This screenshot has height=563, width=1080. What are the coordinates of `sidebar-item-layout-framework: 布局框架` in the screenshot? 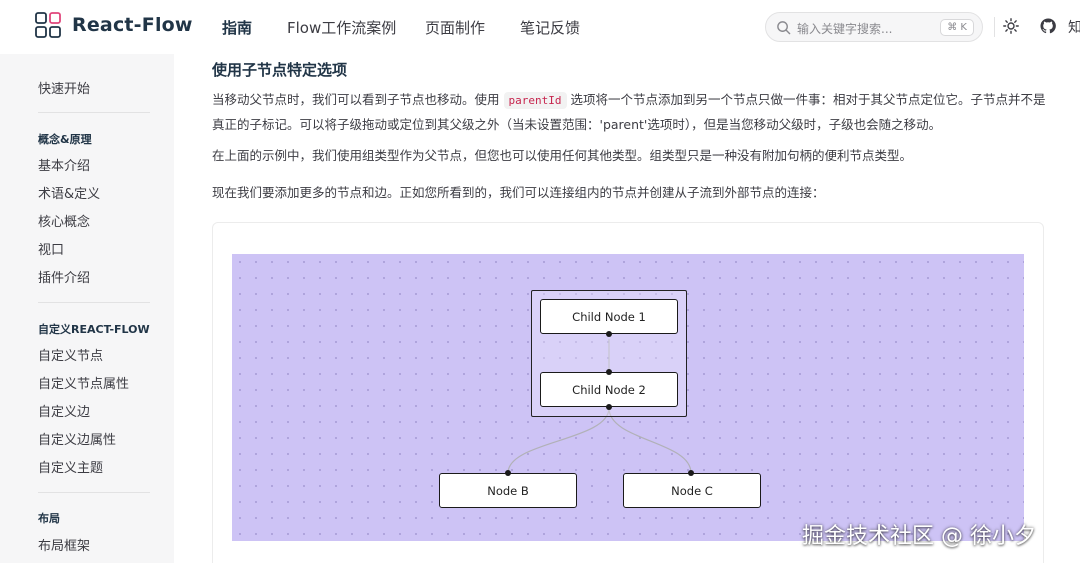 It's located at (64, 544).